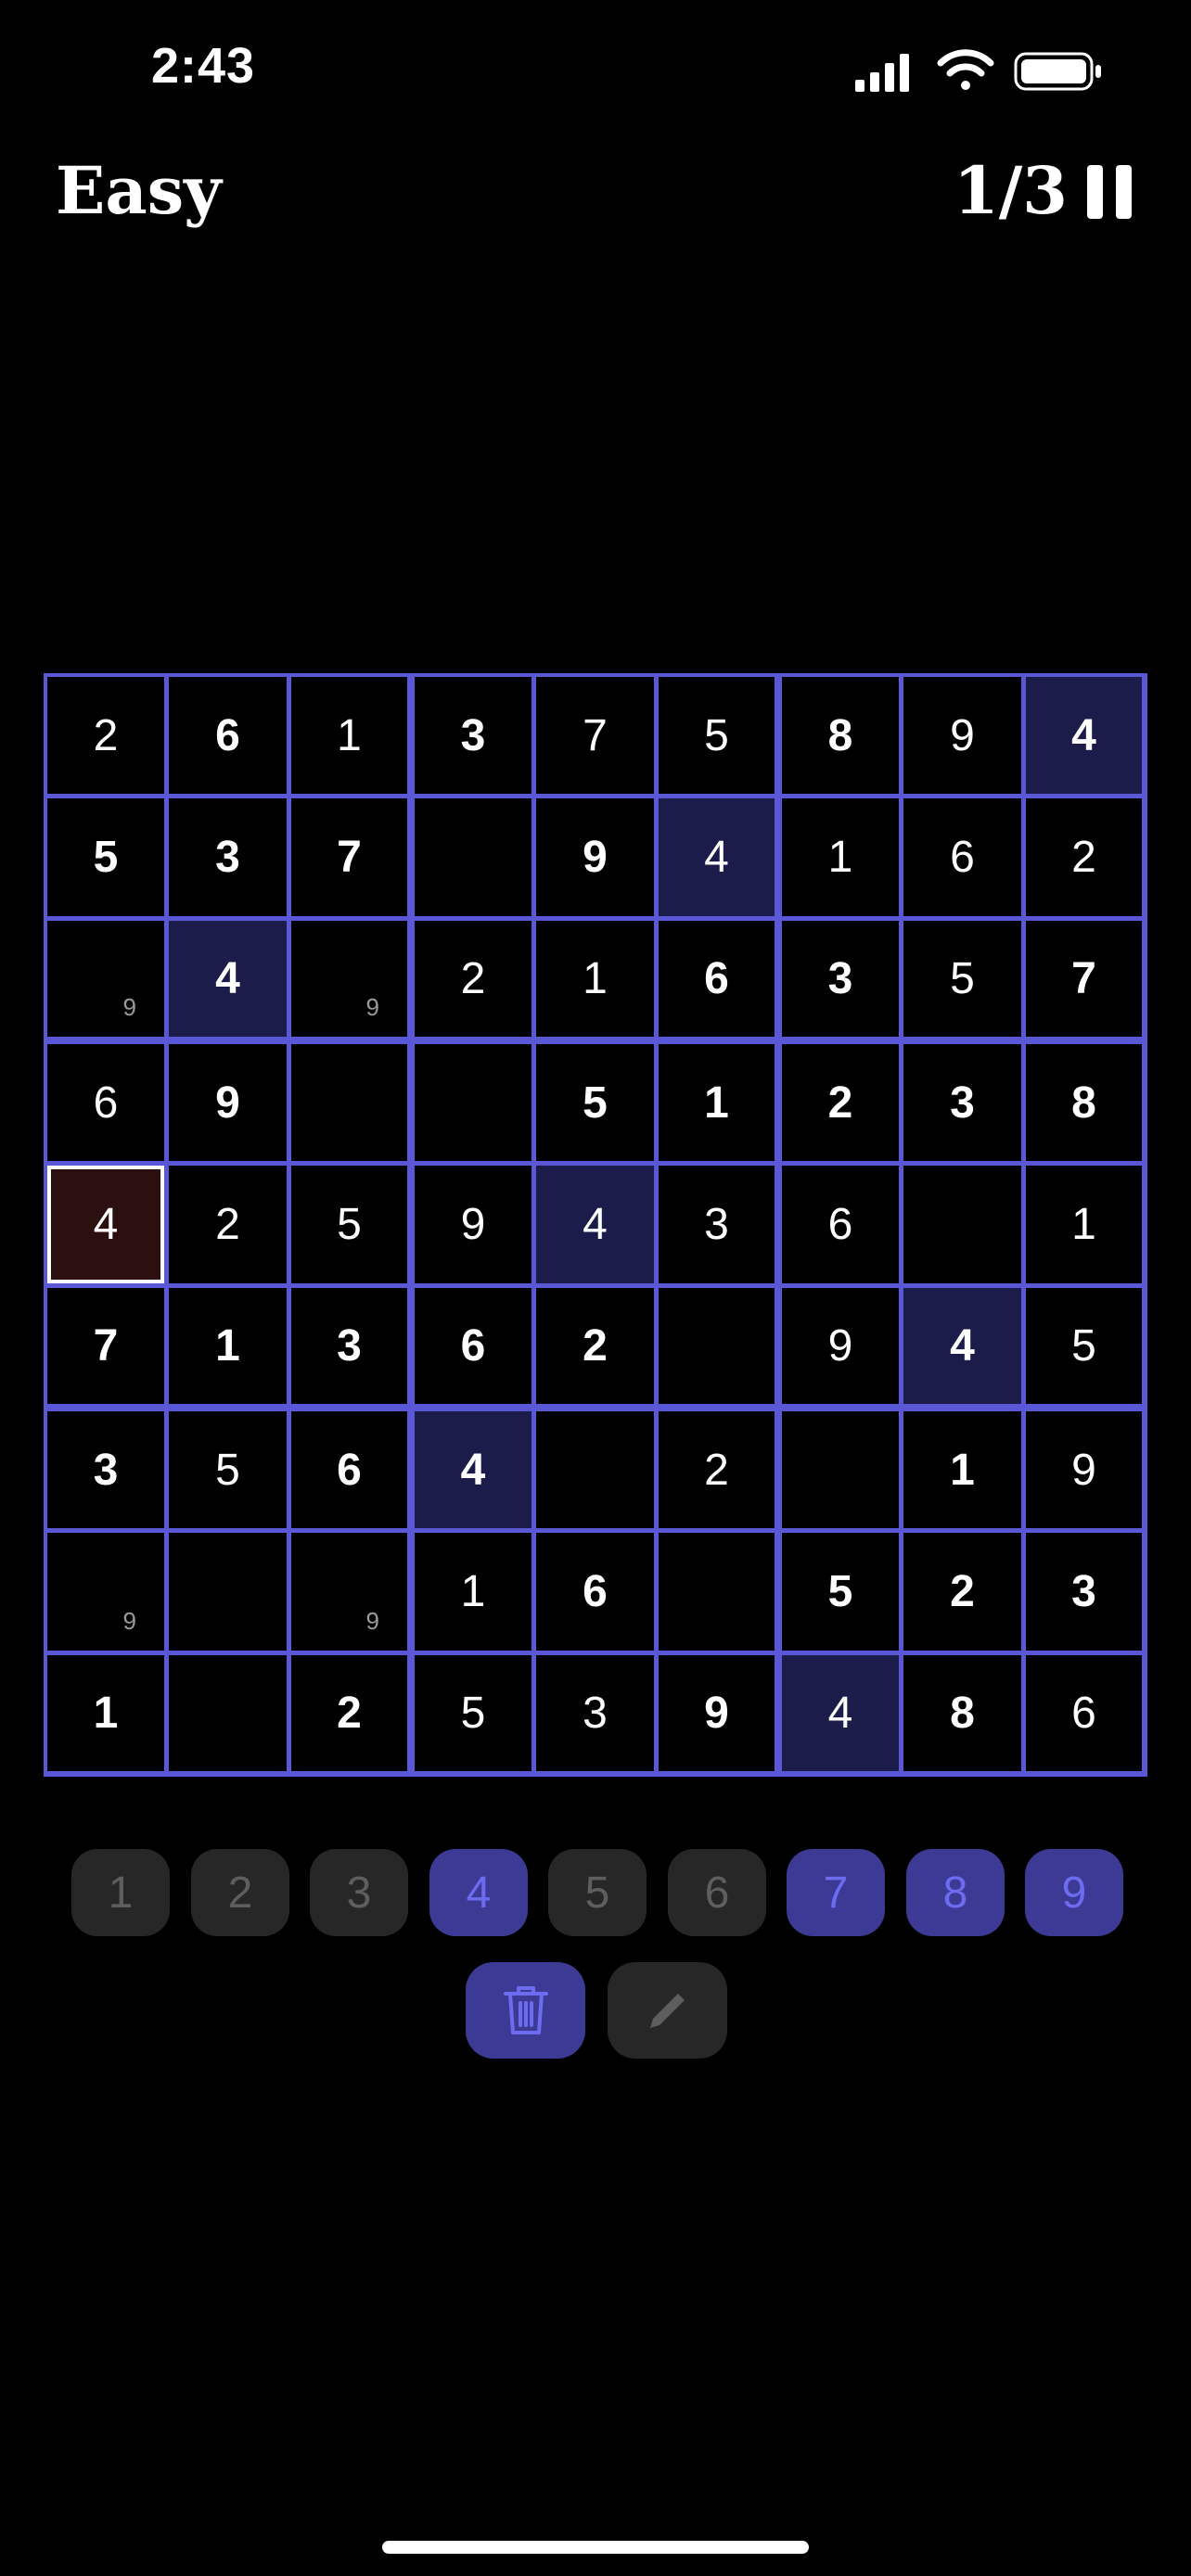 This screenshot has height=2576, width=1191. What do you see at coordinates (349, 1470) in the screenshot?
I see `cell-r7c3: 6` at bounding box center [349, 1470].